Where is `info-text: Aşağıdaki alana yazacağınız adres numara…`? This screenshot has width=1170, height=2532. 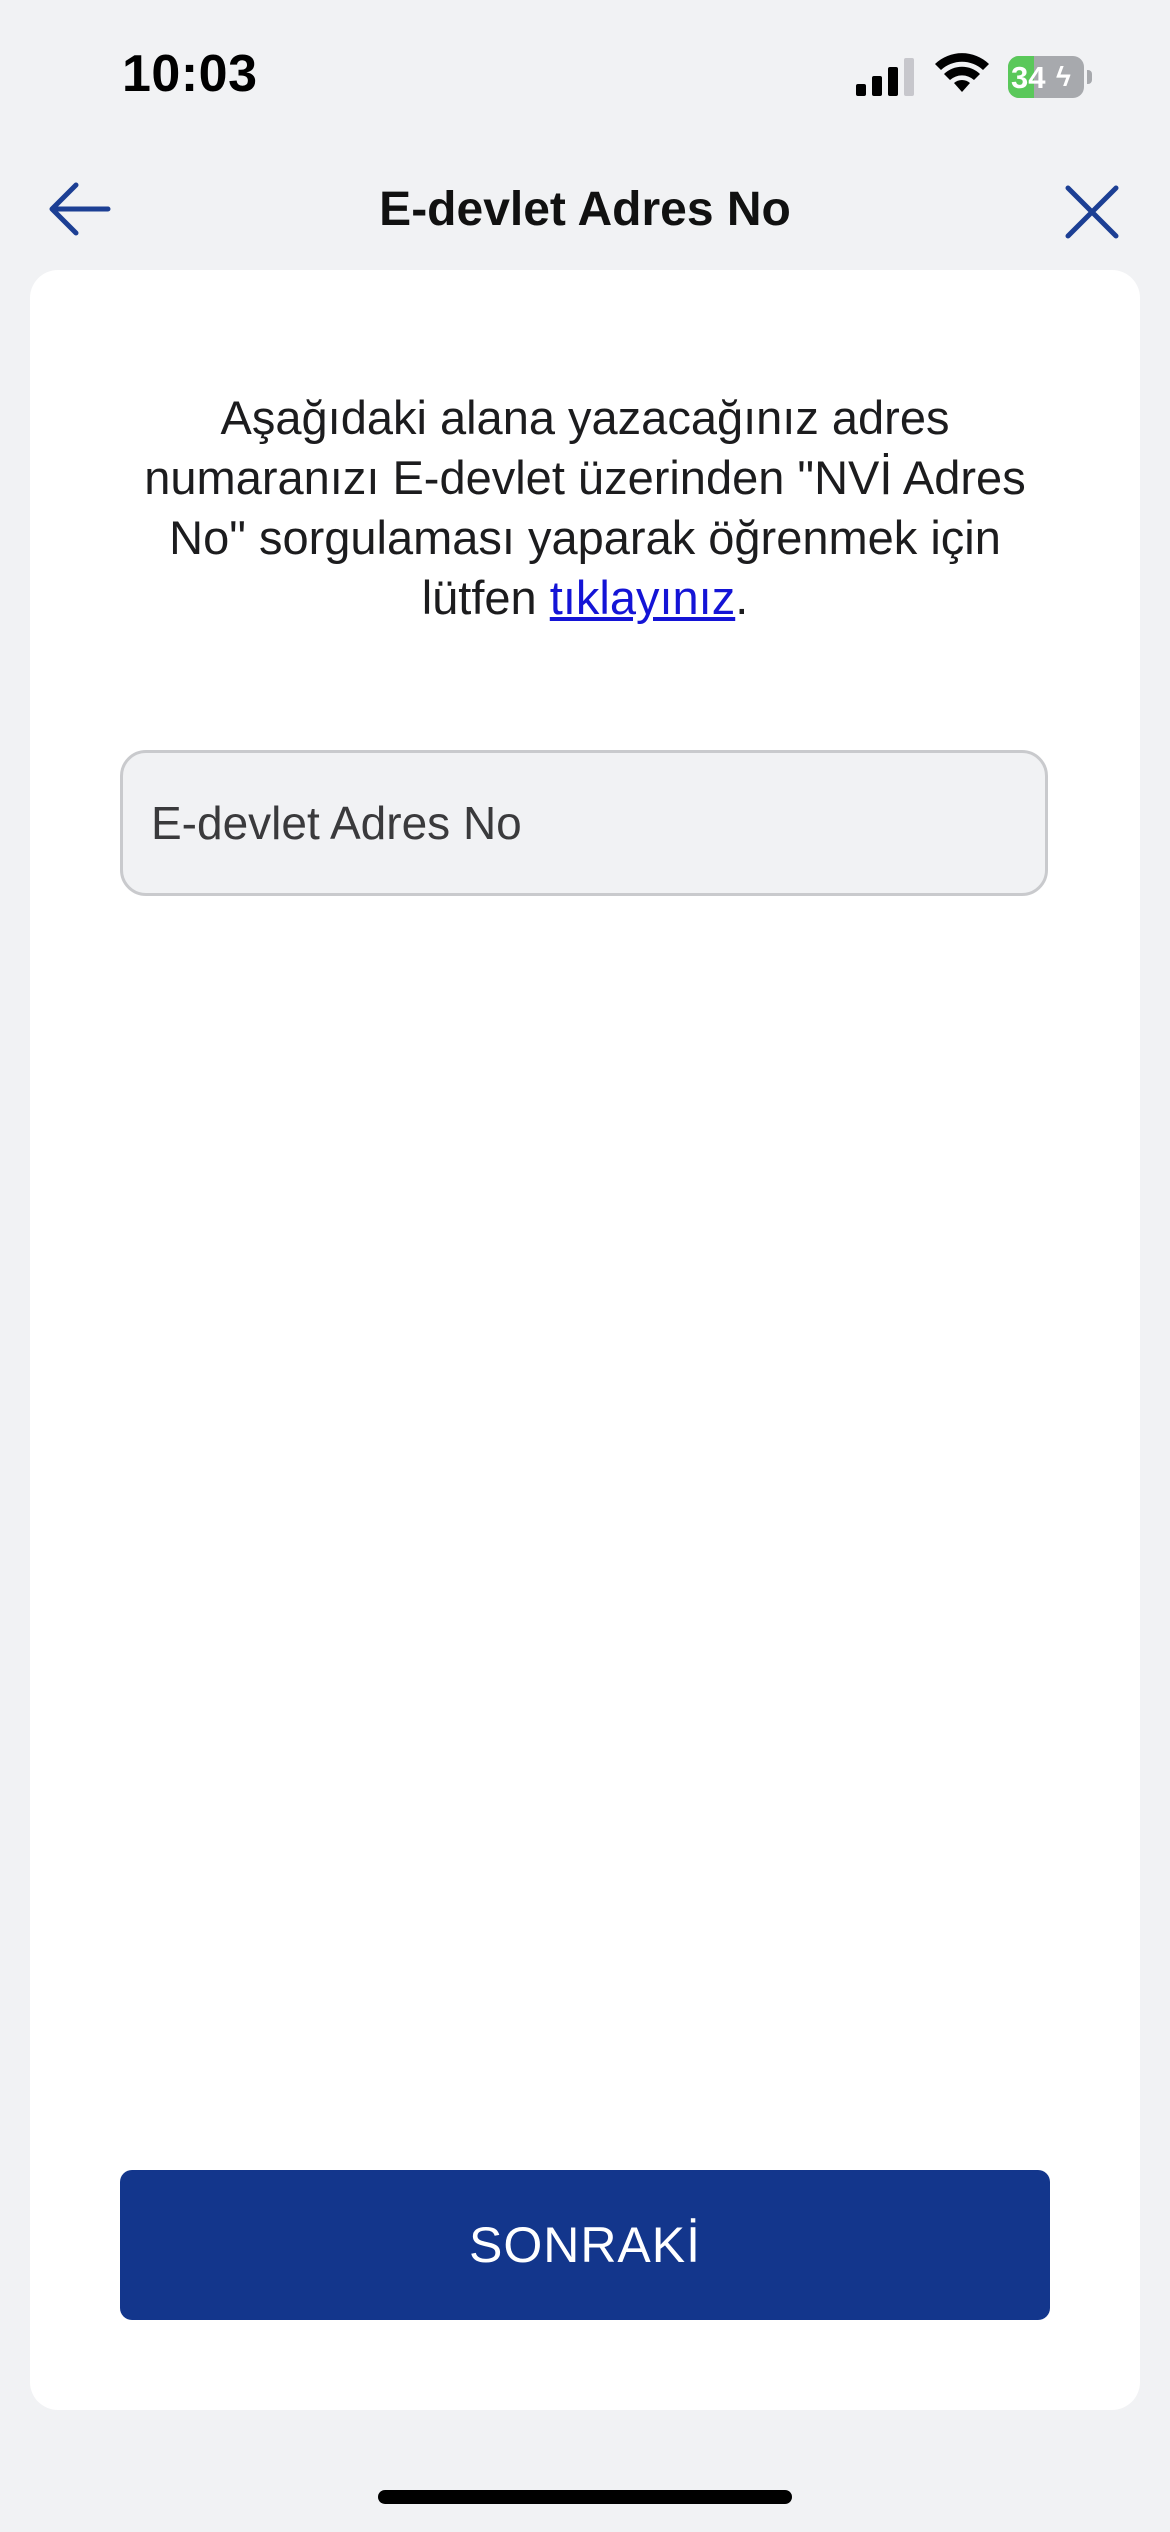
info-text: Aşağıdaki alana yazacağınız adres numara… is located at coordinates (585, 508).